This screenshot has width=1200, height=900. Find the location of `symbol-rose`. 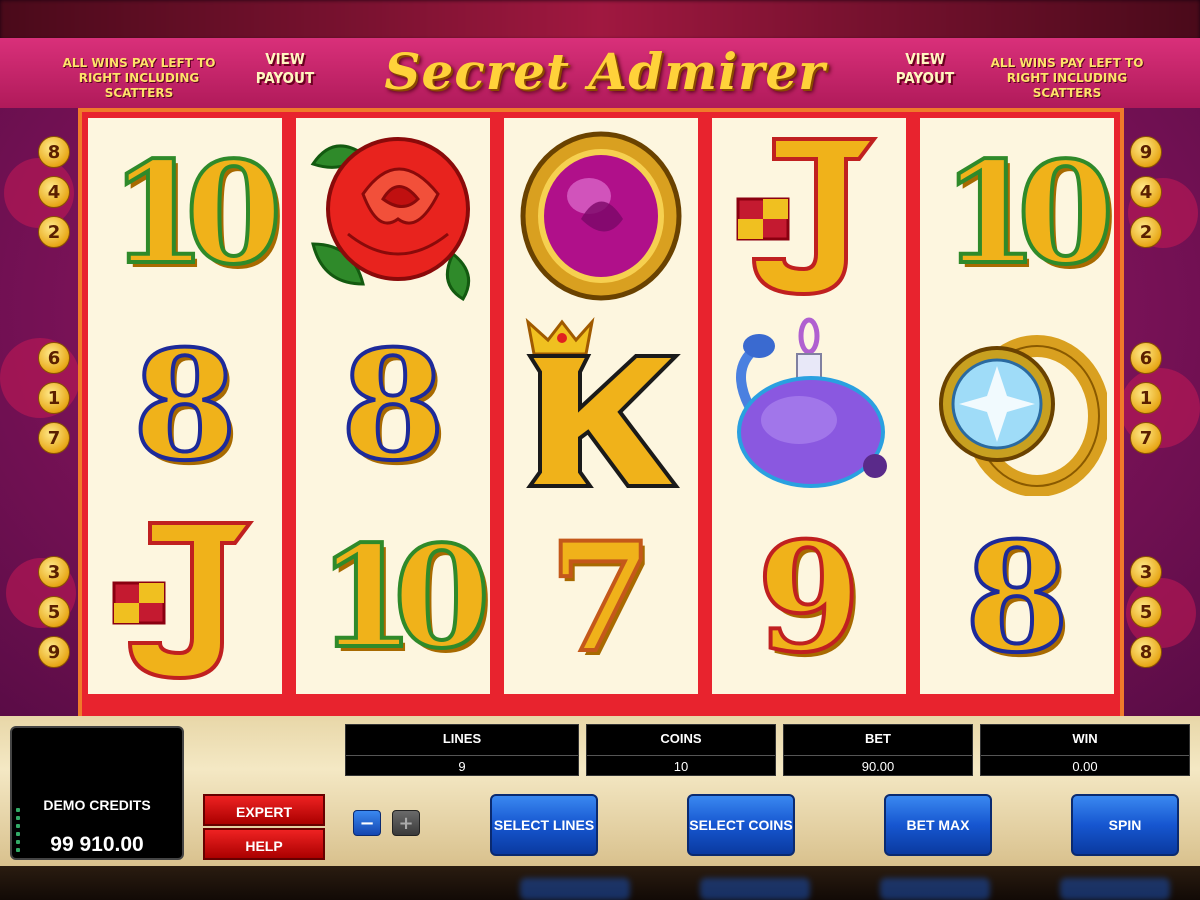

symbol-rose is located at coordinates (393, 214).